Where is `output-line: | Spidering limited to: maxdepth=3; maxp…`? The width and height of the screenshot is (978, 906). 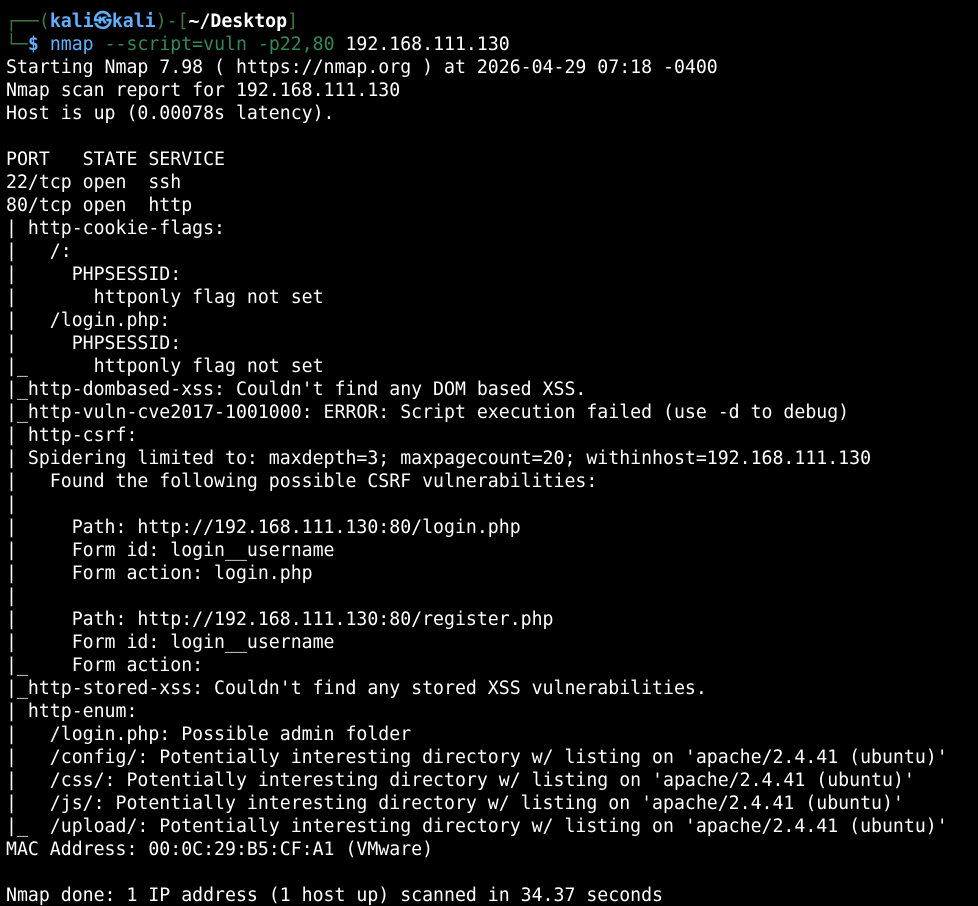 output-line: | Spidering limited to: maxdepth=3; maxp… is located at coordinates (439, 458).